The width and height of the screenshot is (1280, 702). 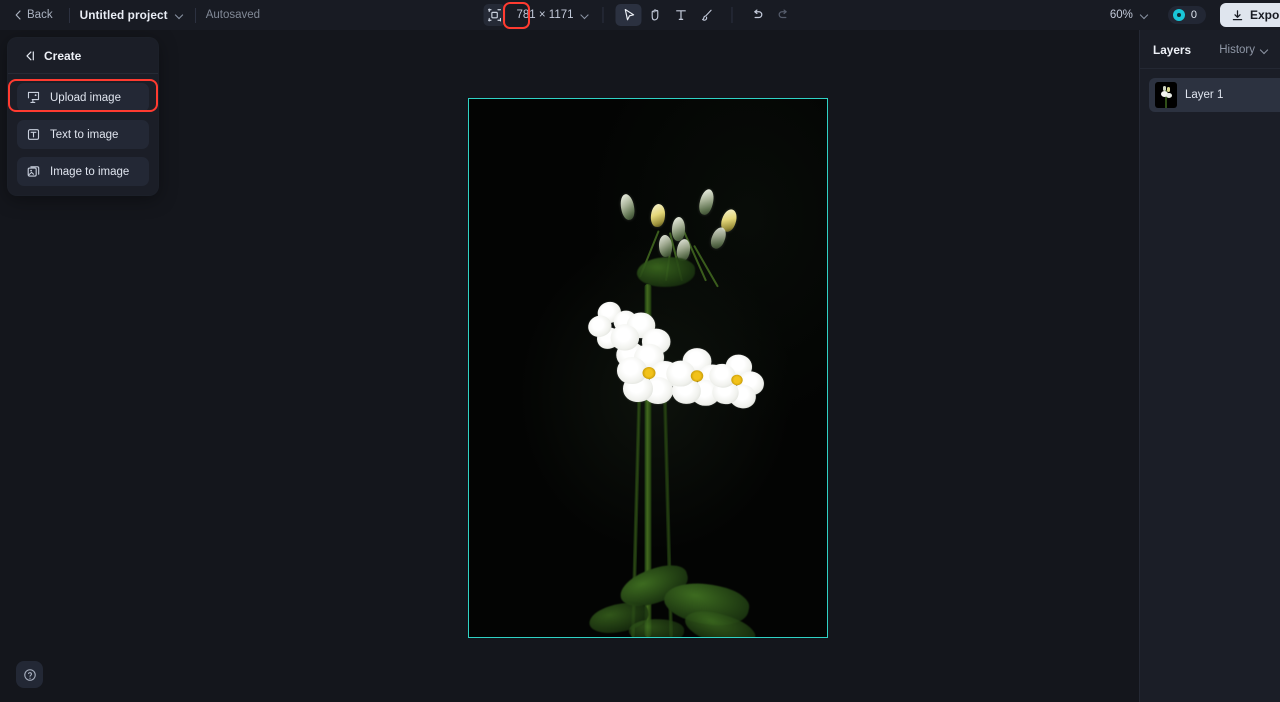 I want to click on project-menu-chevron-down-icon, so click(x=180, y=15).